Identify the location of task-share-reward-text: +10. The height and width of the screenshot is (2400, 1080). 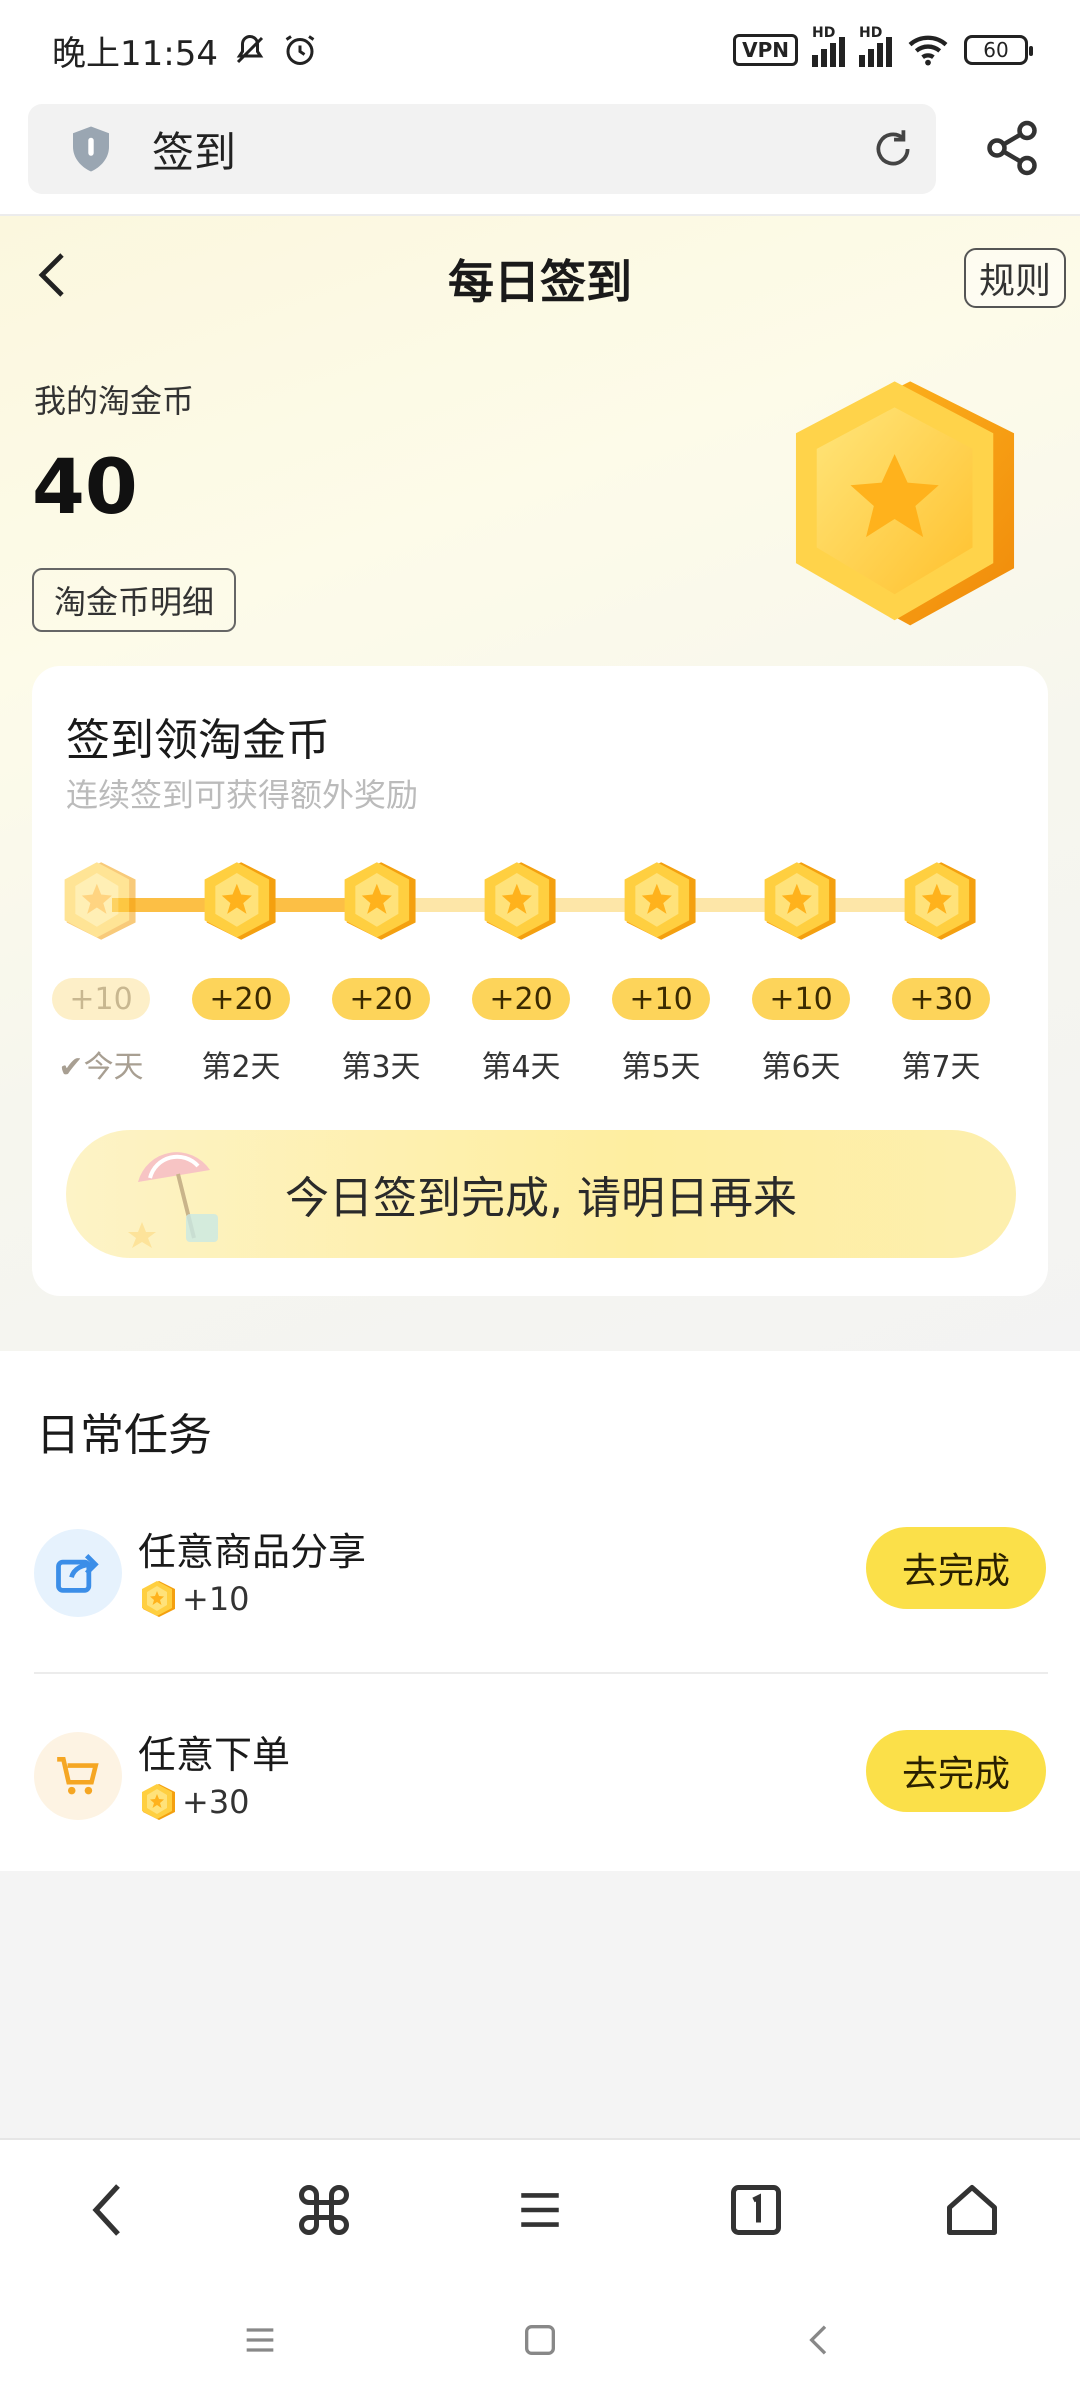
(216, 1599).